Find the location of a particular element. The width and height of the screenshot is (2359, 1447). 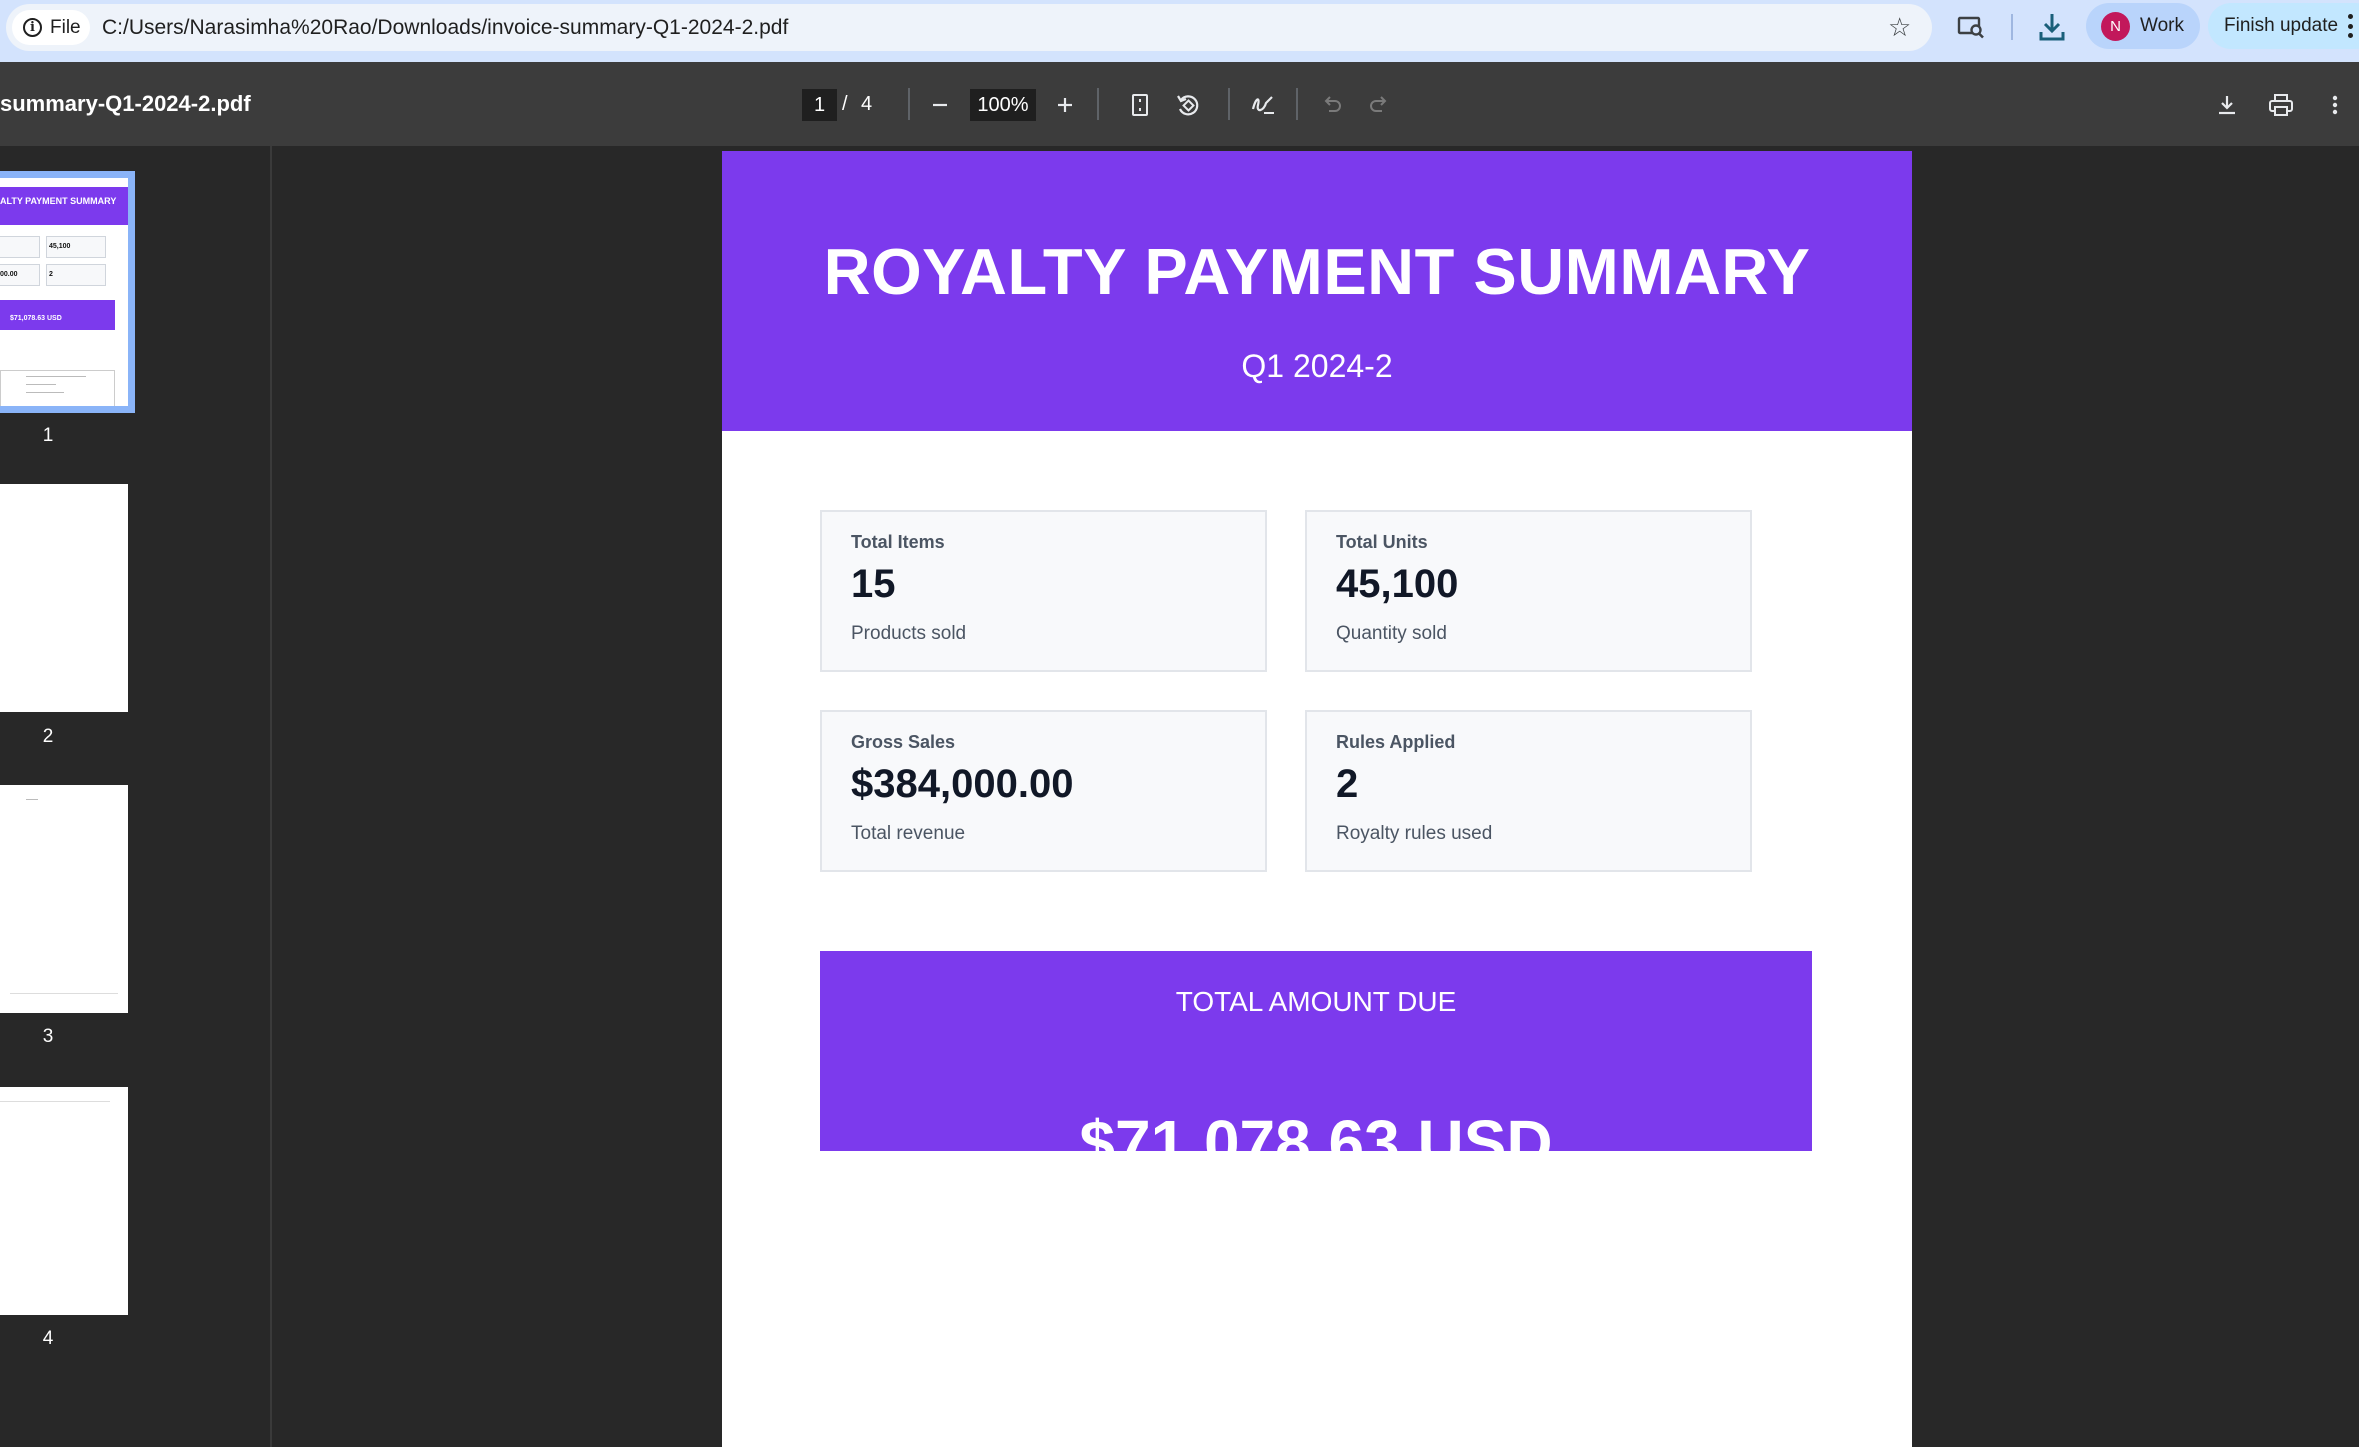

download-icon is located at coordinates (2227, 105).